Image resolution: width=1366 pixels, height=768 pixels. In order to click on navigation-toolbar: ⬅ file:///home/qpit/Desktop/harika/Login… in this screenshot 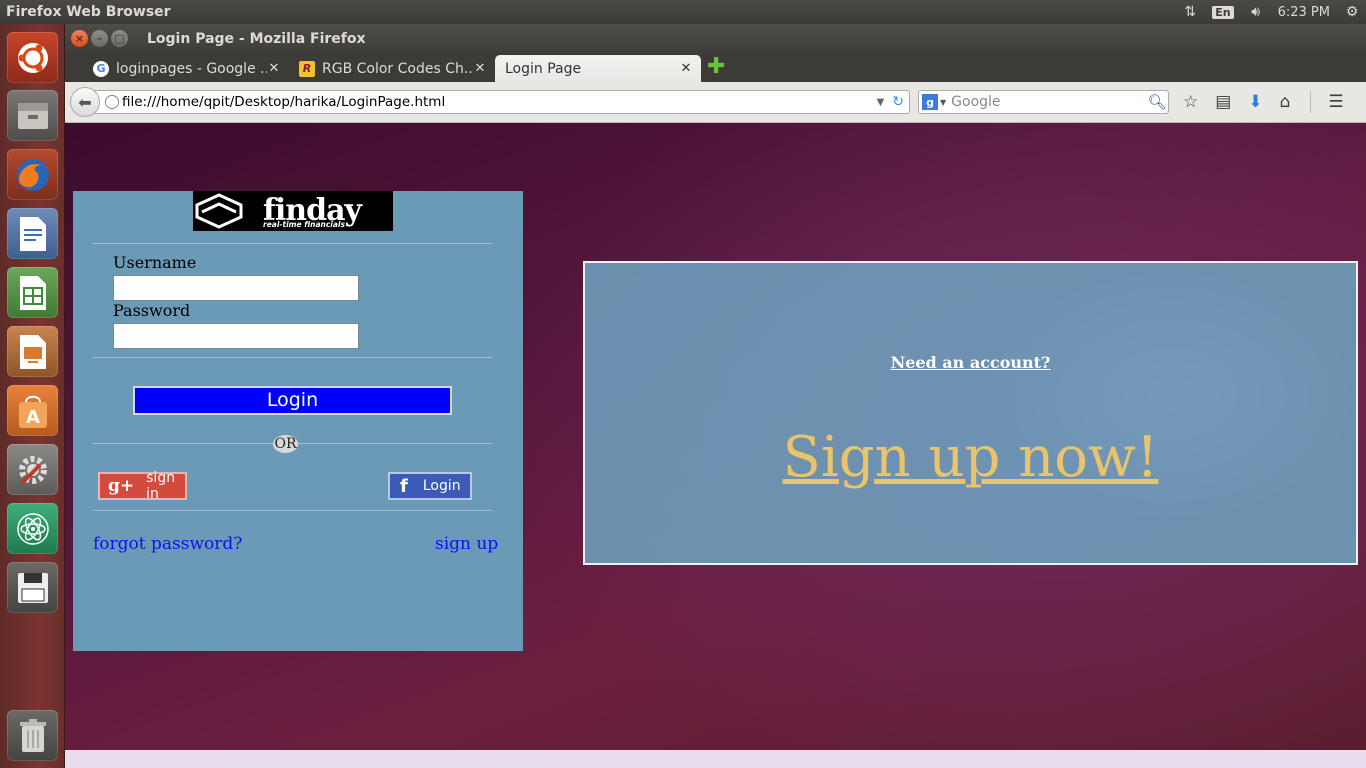, I will do `click(715, 102)`.